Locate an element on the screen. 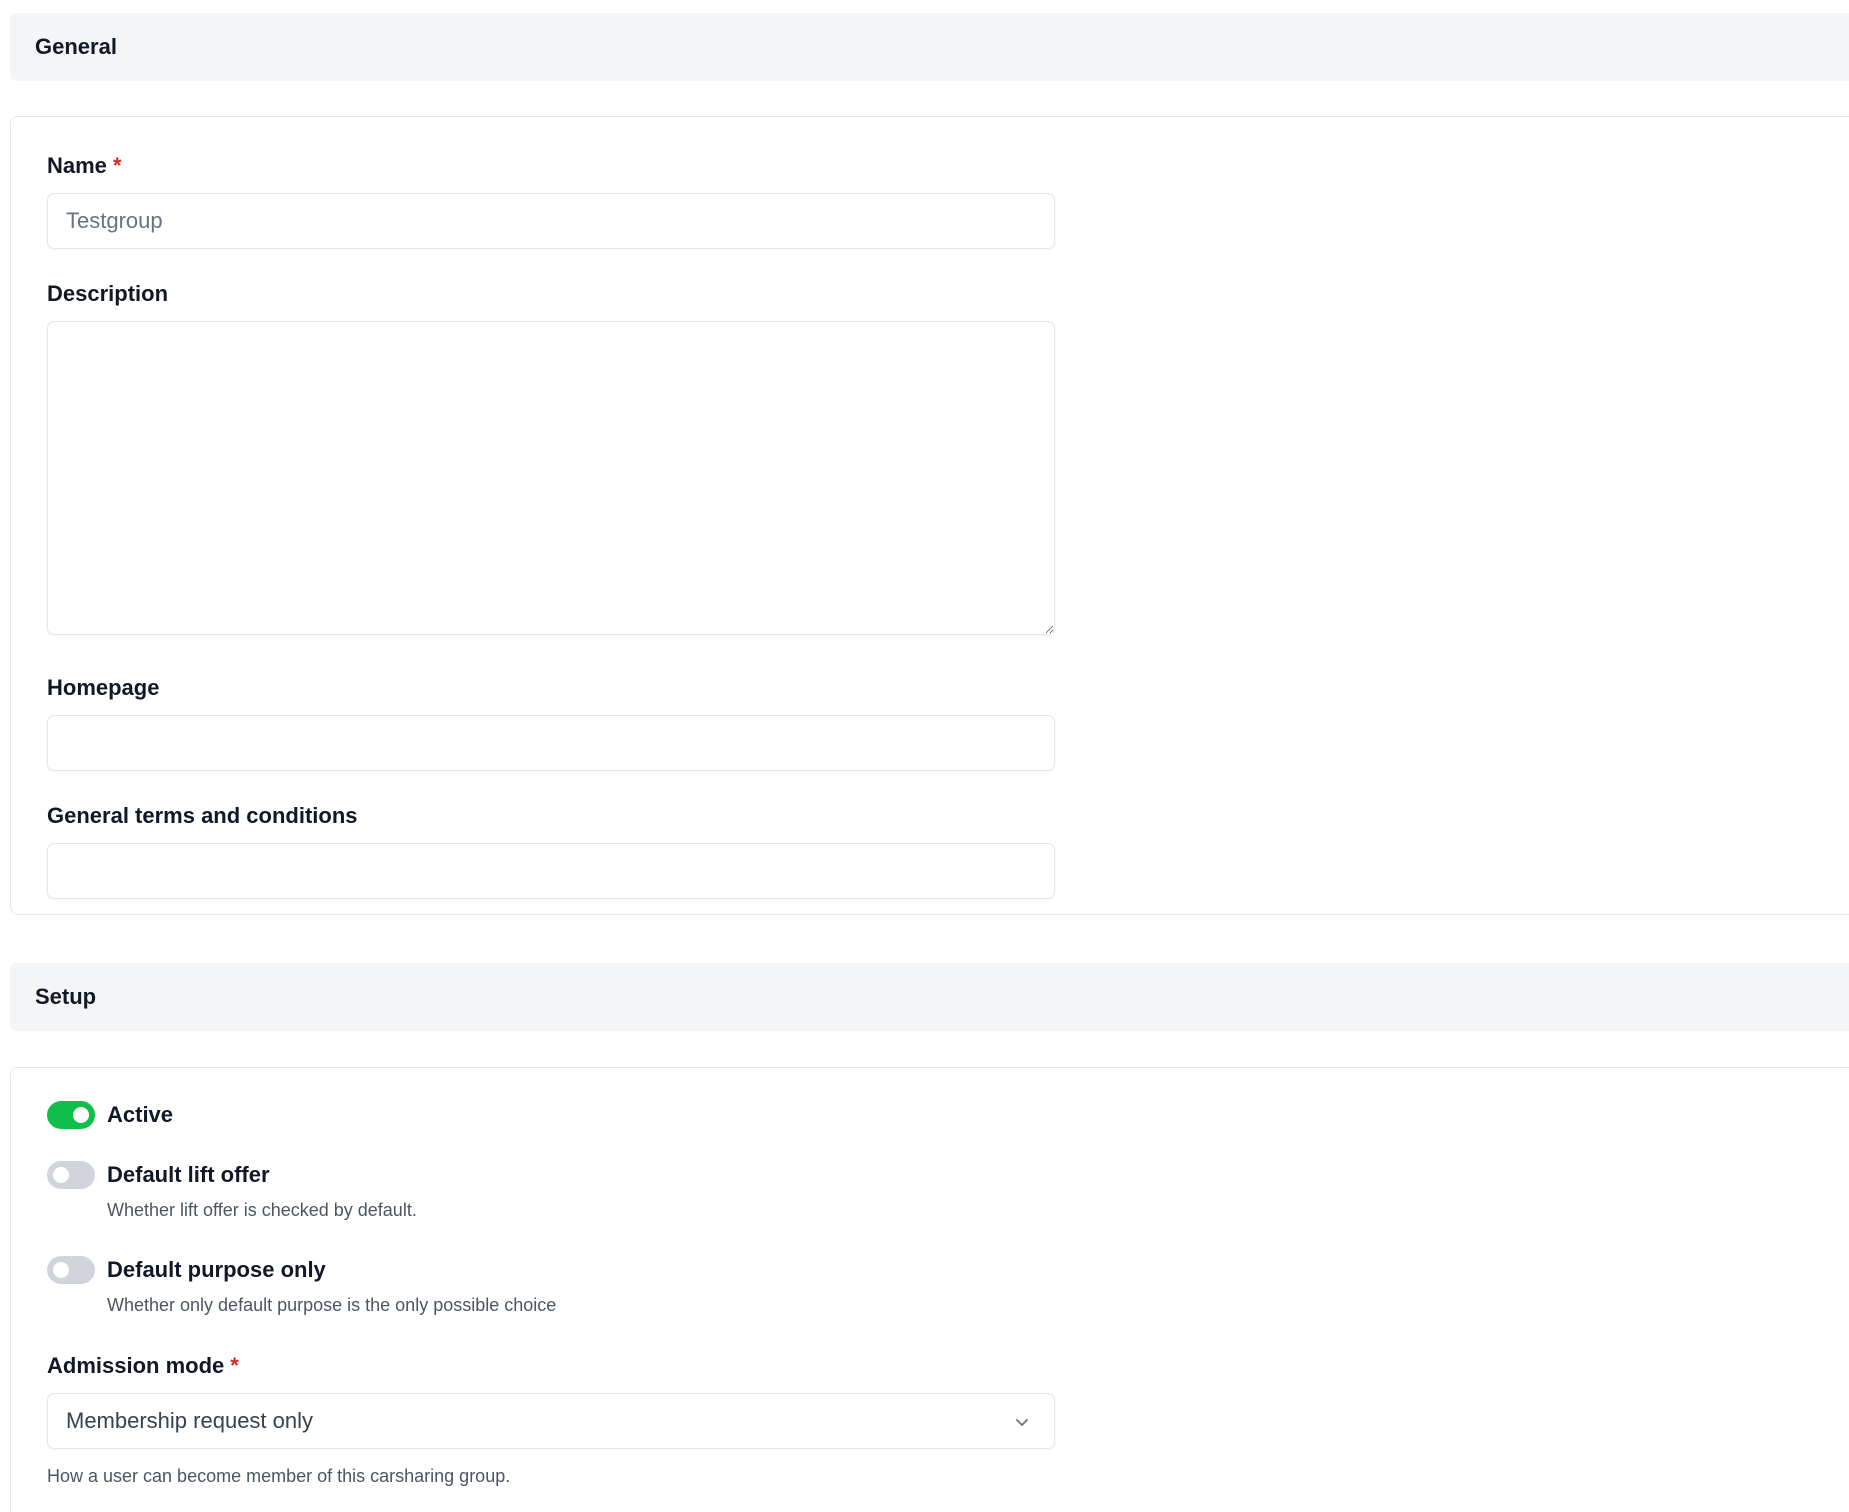 The width and height of the screenshot is (1849, 1512). active-toggle-label: Active is located at coordinates (140, 1114).